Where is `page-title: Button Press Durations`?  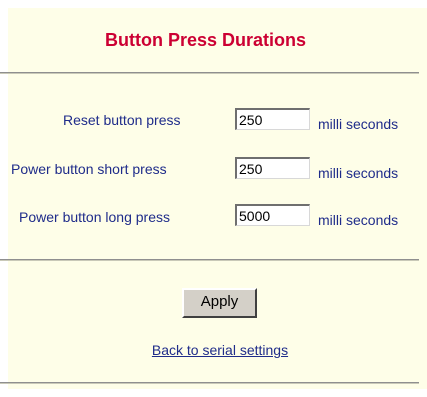 page-title: Button Press Durations is located at coordinates (205, 40).